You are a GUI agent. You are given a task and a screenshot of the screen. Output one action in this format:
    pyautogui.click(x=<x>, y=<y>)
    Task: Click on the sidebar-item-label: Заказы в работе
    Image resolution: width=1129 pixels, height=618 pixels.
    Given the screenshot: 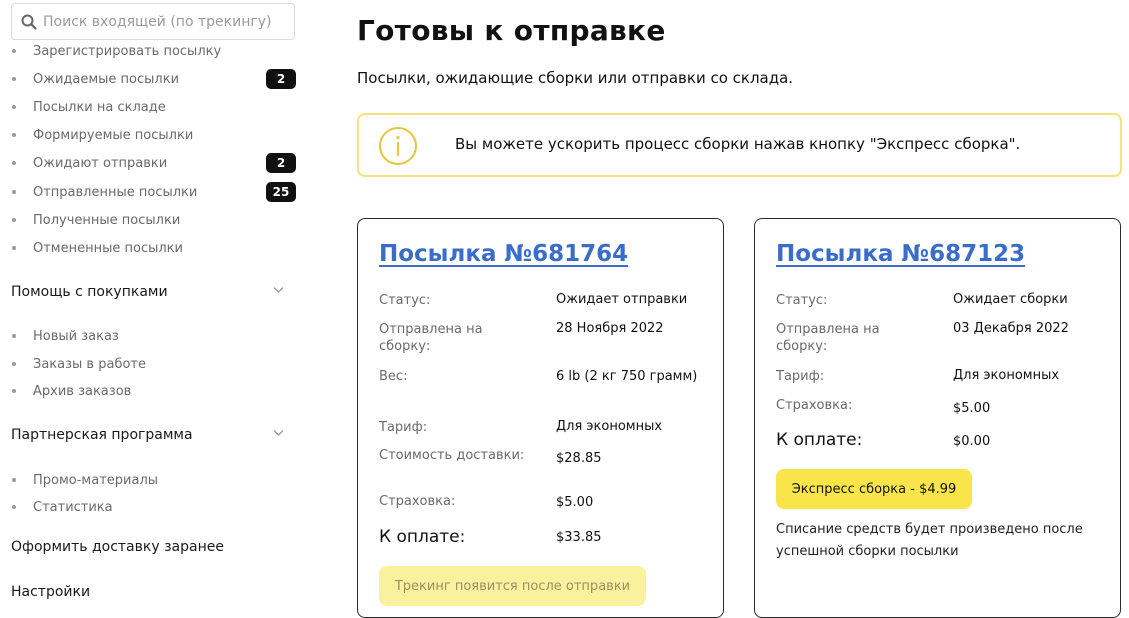 What is the action you would take?
    pyautogui.click(x=89, y=364)
    